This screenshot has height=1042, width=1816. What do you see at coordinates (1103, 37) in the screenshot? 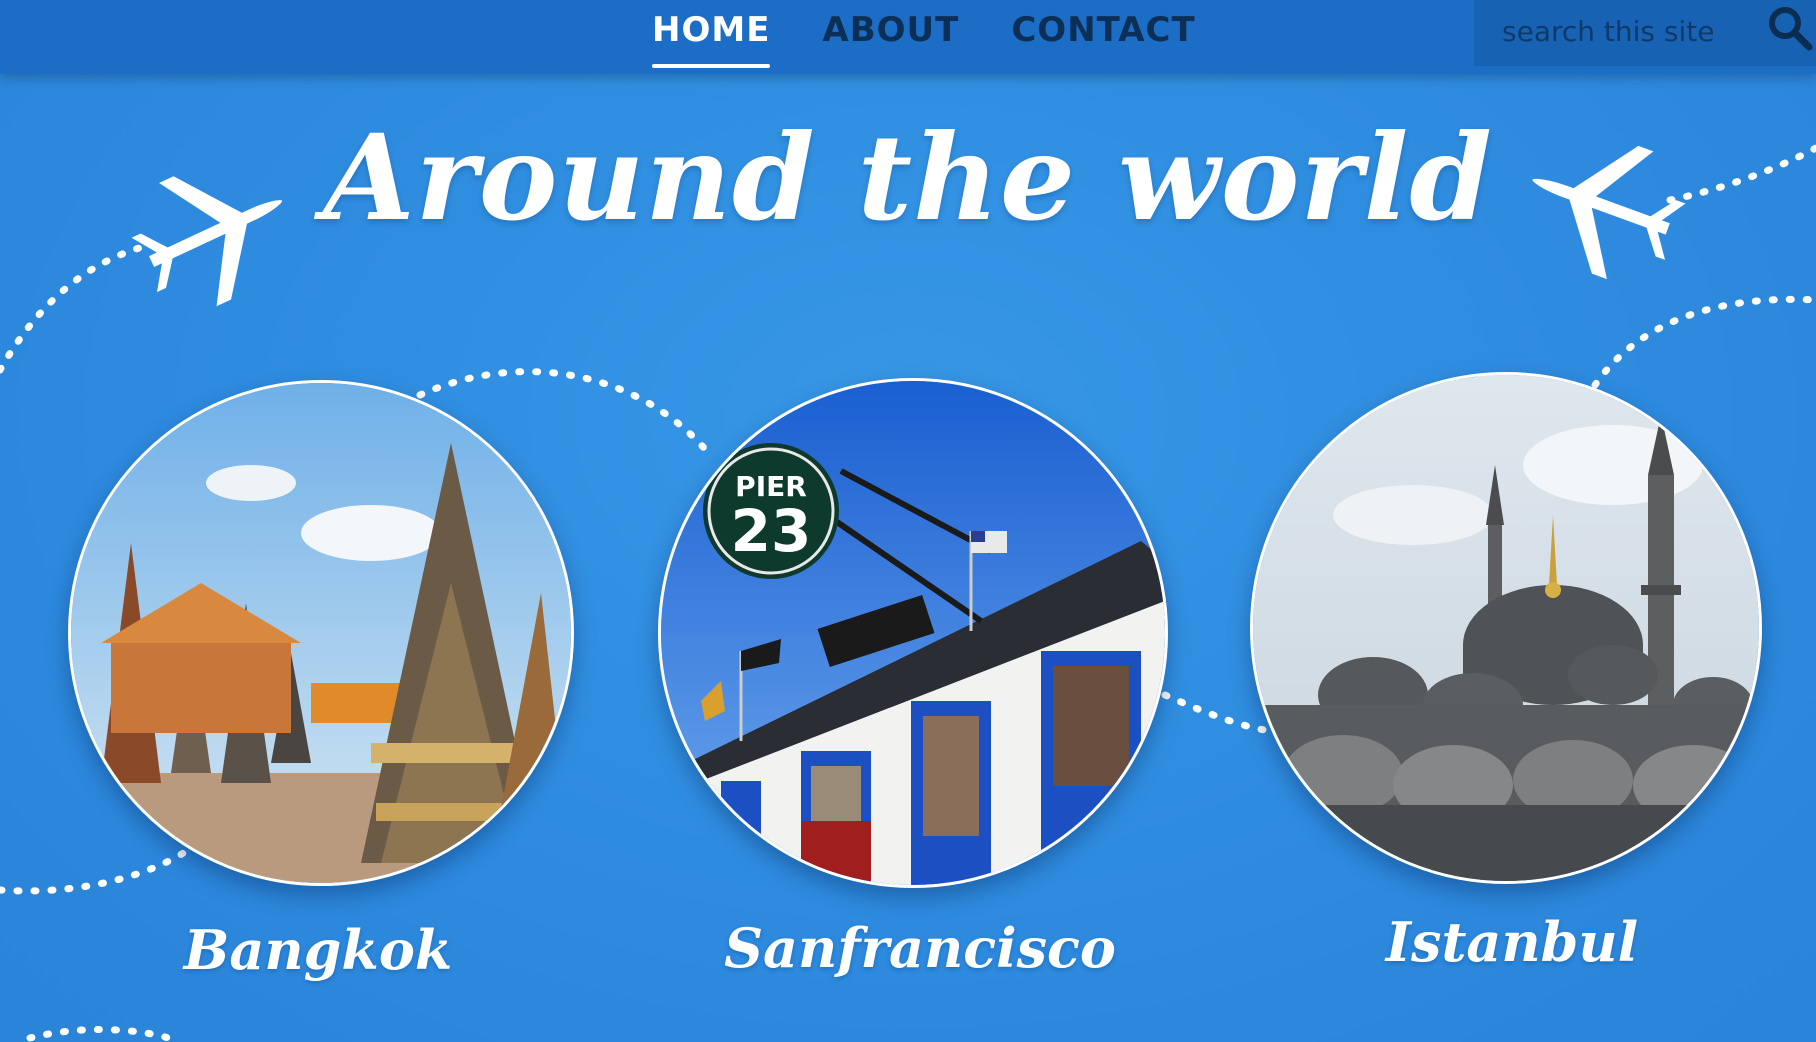
I see `nav-contact: CONTACT` at bounding box center [1103, 37].